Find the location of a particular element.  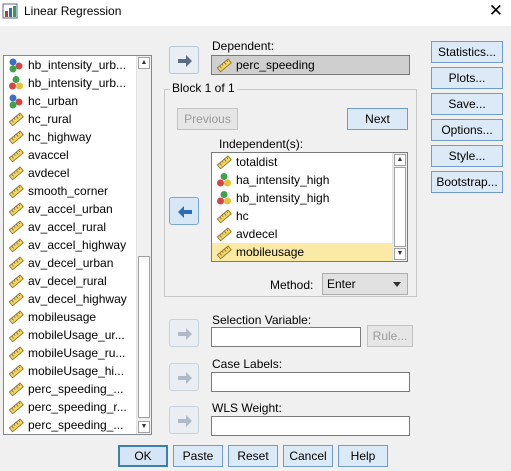

list-item-label: av_accel_rural is located at coordinates (67, 227).